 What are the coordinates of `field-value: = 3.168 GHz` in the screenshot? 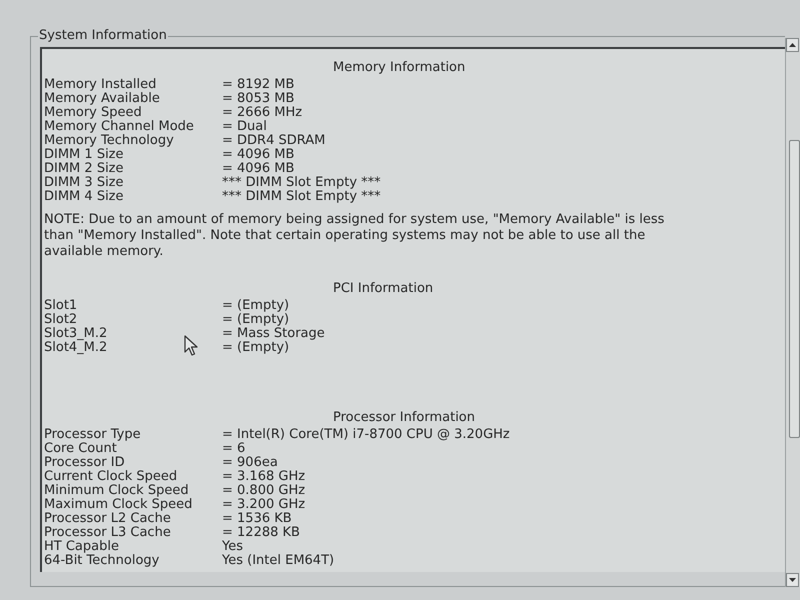 It's located at (264, 477).